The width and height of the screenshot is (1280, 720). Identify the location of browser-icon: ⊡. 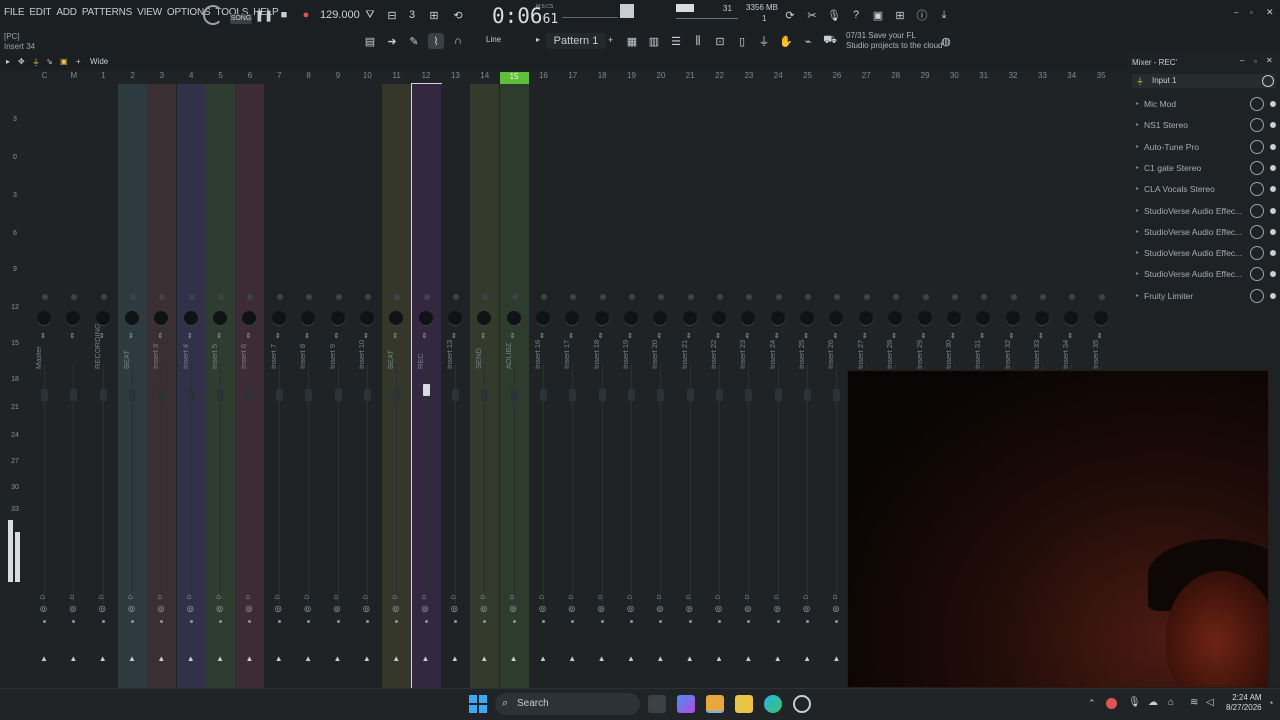
(720, 41).